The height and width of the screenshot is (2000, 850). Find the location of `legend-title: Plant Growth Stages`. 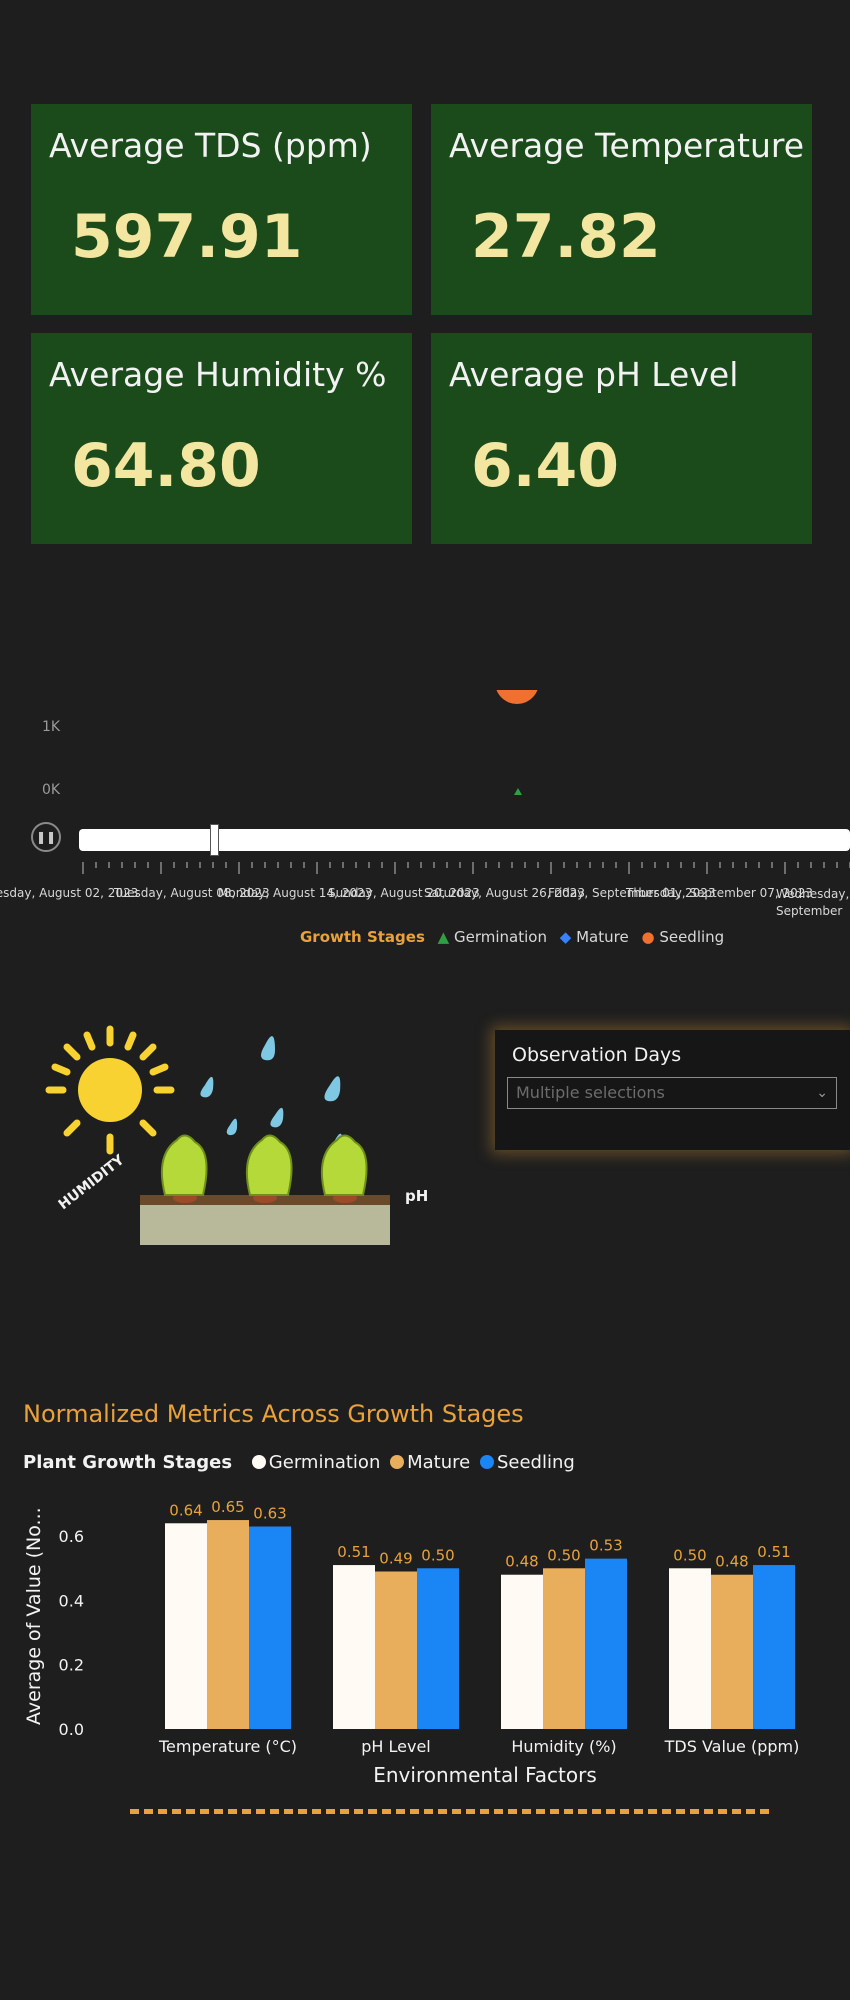

legend-title: Plant Growth Stages is located at coordinates (128, 1462).